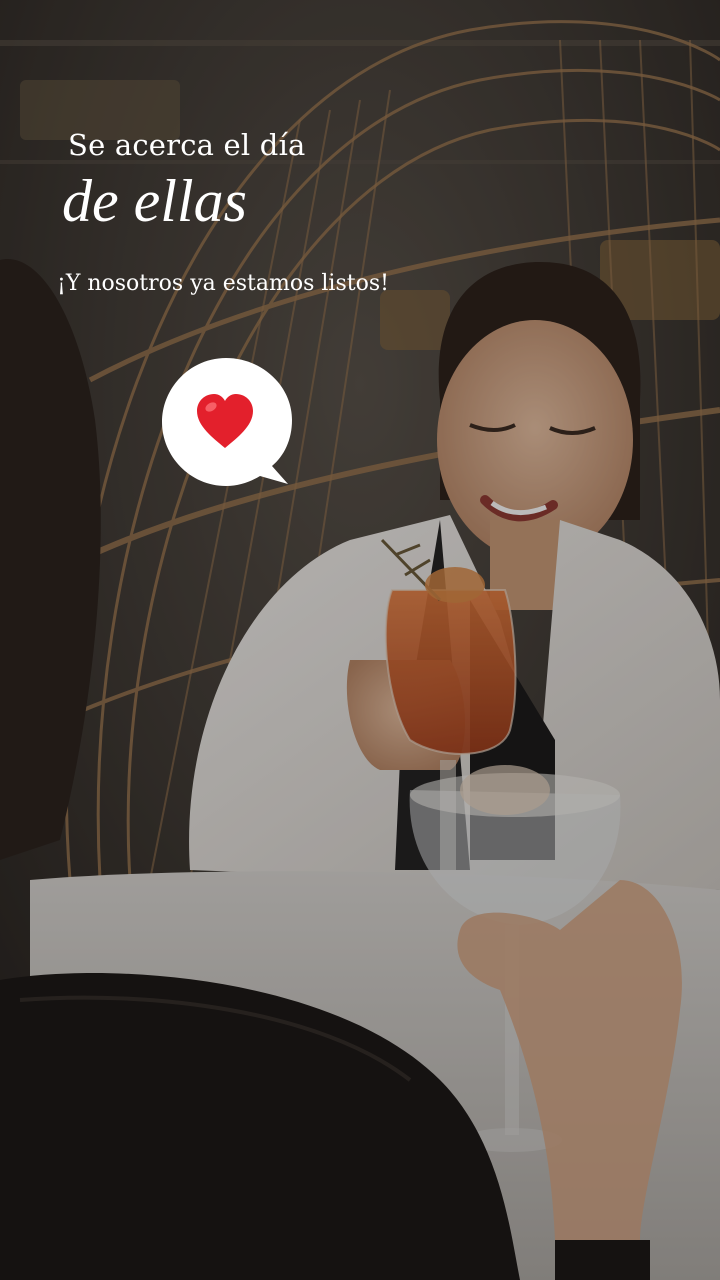  I want to click on subline-text: ¡Y nosotros ya estamos listos!, so click(223, 283).